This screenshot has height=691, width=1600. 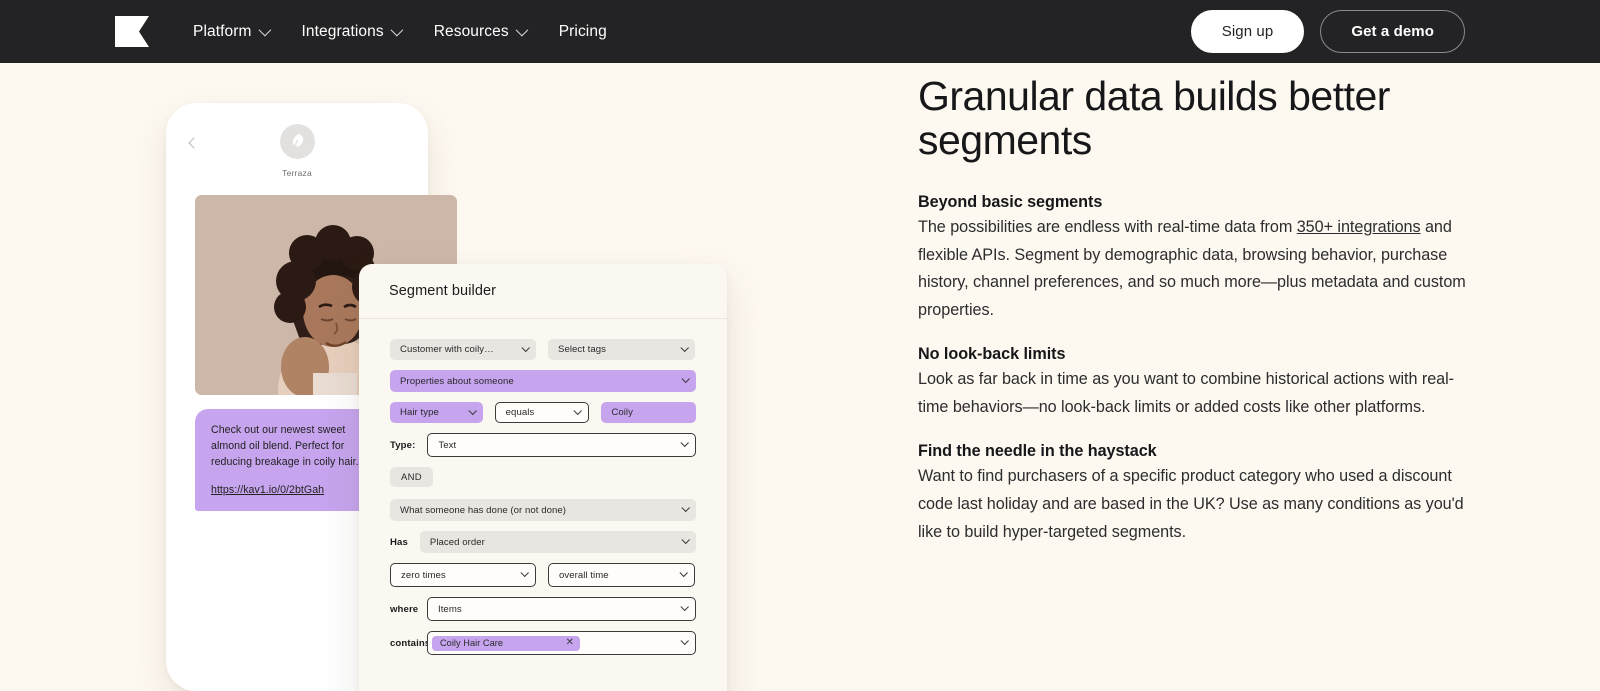 I want to click on property-select: Hair type, so click(x=436, y=412).